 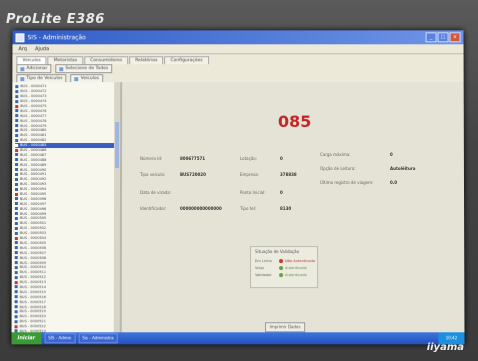 I want to click on app-icon, so click(x=20, y=37).